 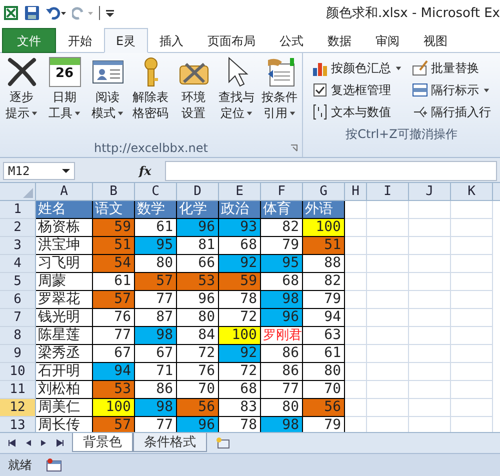 I want to click on ribbon-button: 环境 设置, so click(x=193, y=97).